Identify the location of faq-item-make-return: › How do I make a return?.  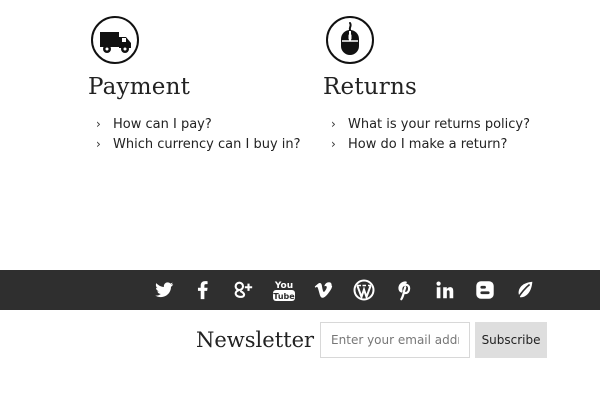
(438, 144).